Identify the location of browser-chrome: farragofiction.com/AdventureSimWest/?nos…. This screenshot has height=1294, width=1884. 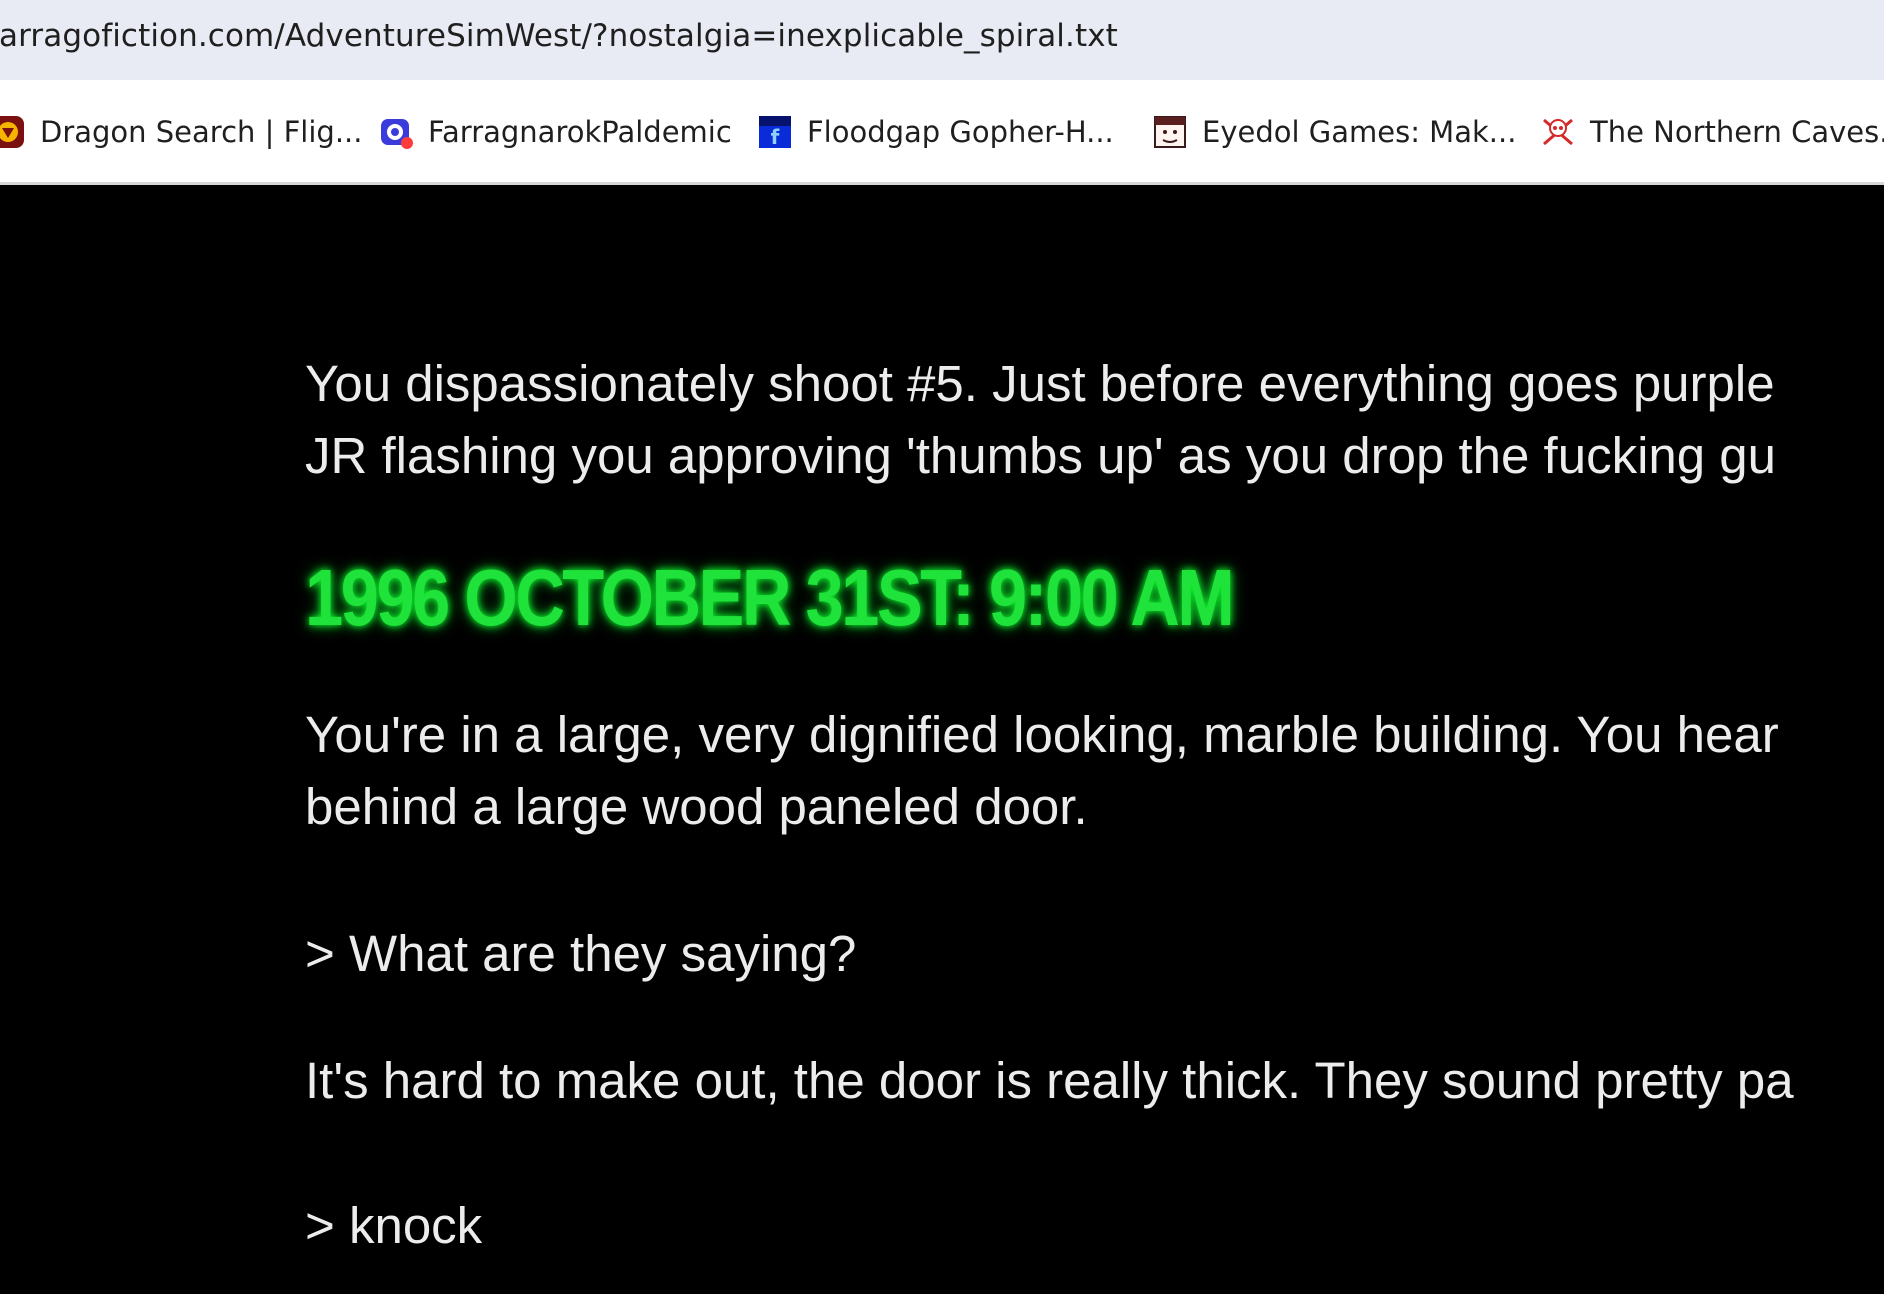
(942, 92).